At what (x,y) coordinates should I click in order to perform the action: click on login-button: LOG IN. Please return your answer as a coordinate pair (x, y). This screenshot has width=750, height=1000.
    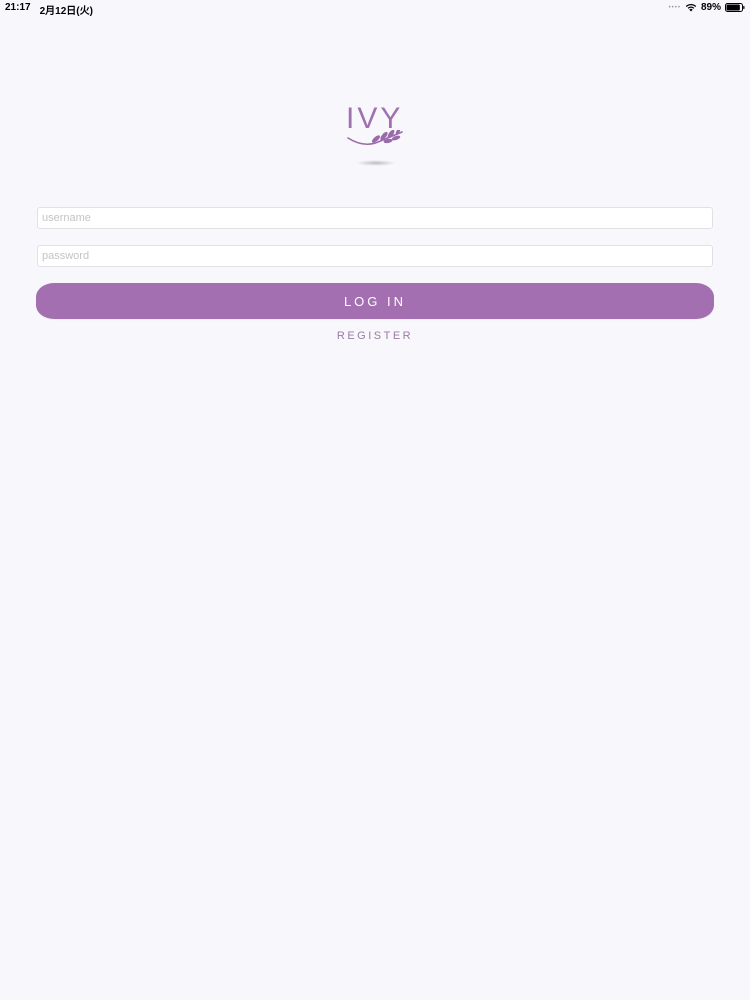
    Looking at the image, I should click on (375, 301).